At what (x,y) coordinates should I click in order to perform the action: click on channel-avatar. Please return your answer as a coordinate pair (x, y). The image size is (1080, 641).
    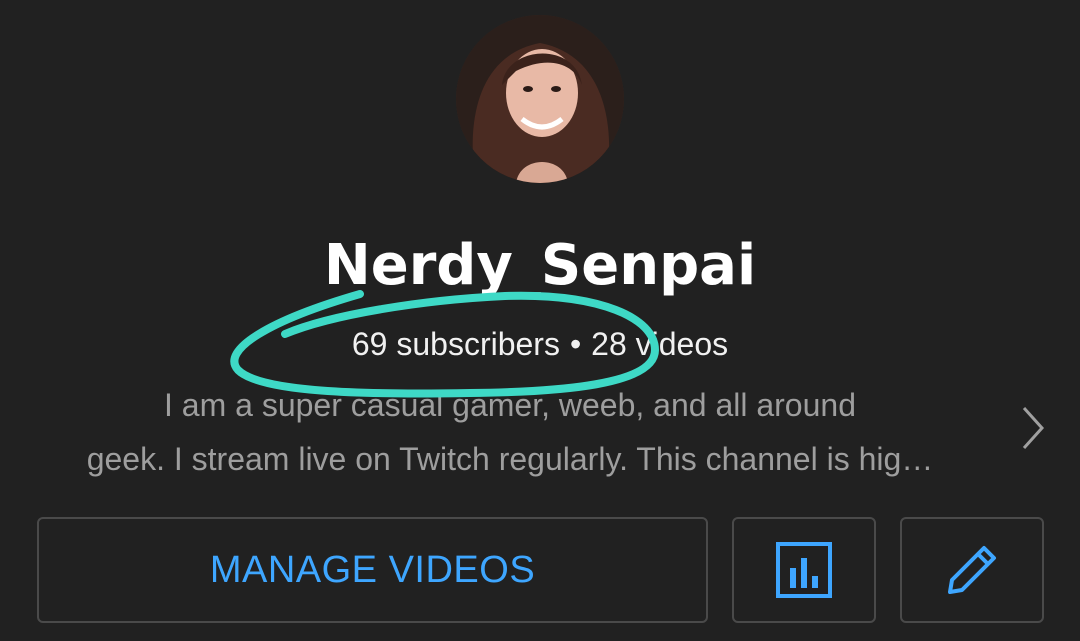
    Looking at the image, I should click on (540, 99).